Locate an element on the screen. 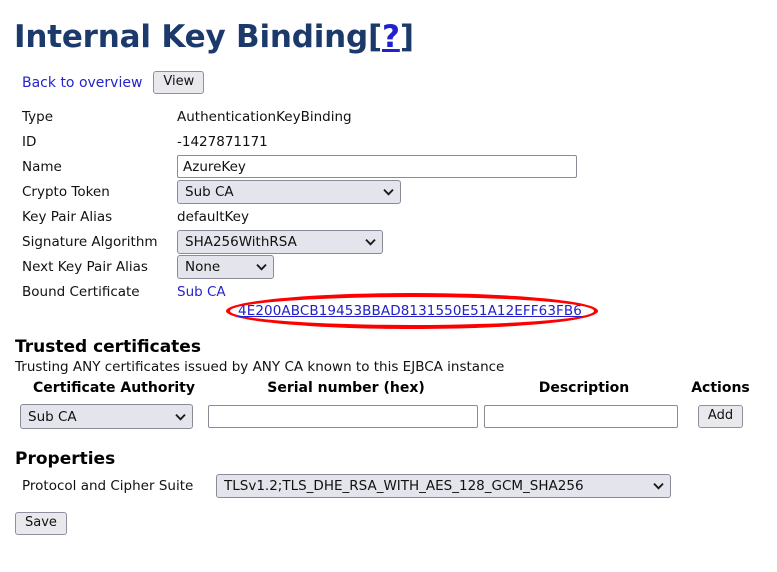  detail-row-bound-certificate: Bound Certificate Sub CA is located at coordinates (392, 291).